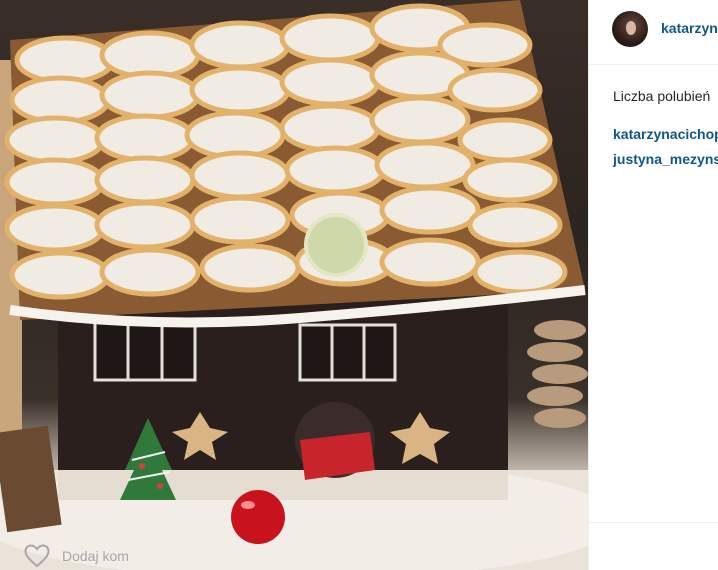 Image resolution: width=718 pixels, height=570 pixels. I want to click on comment-username-link: katarzynacichop, so click(665, 134).